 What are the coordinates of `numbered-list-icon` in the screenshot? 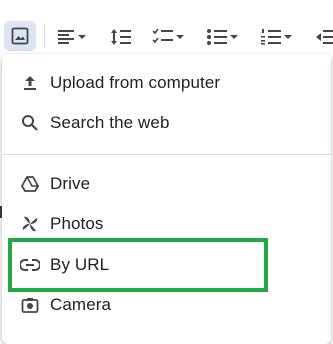 It's located at (271, 37).